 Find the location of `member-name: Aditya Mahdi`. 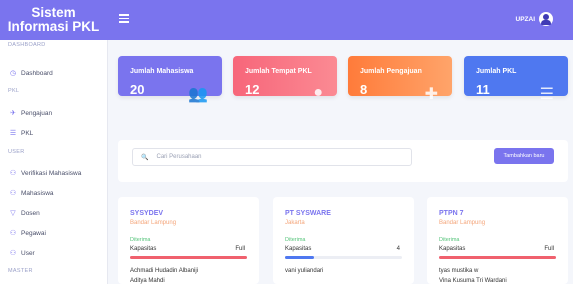

member-name: Aditya Mahdi is located at coordinates (147, 281).